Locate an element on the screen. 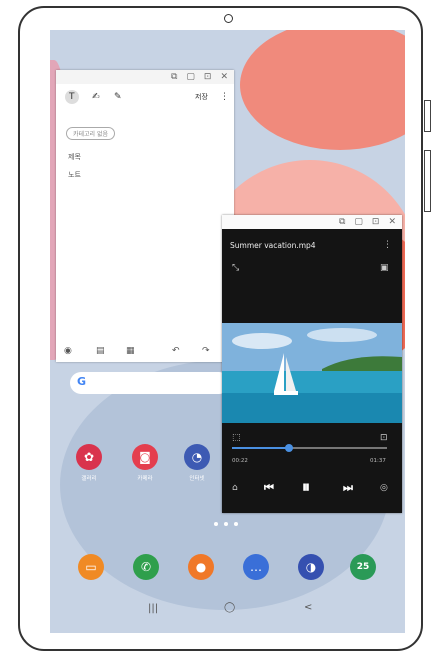 The height and width of the screenshot is (663, 439). my-files-app-icon: ▭ is located at coordinates (91, 567).